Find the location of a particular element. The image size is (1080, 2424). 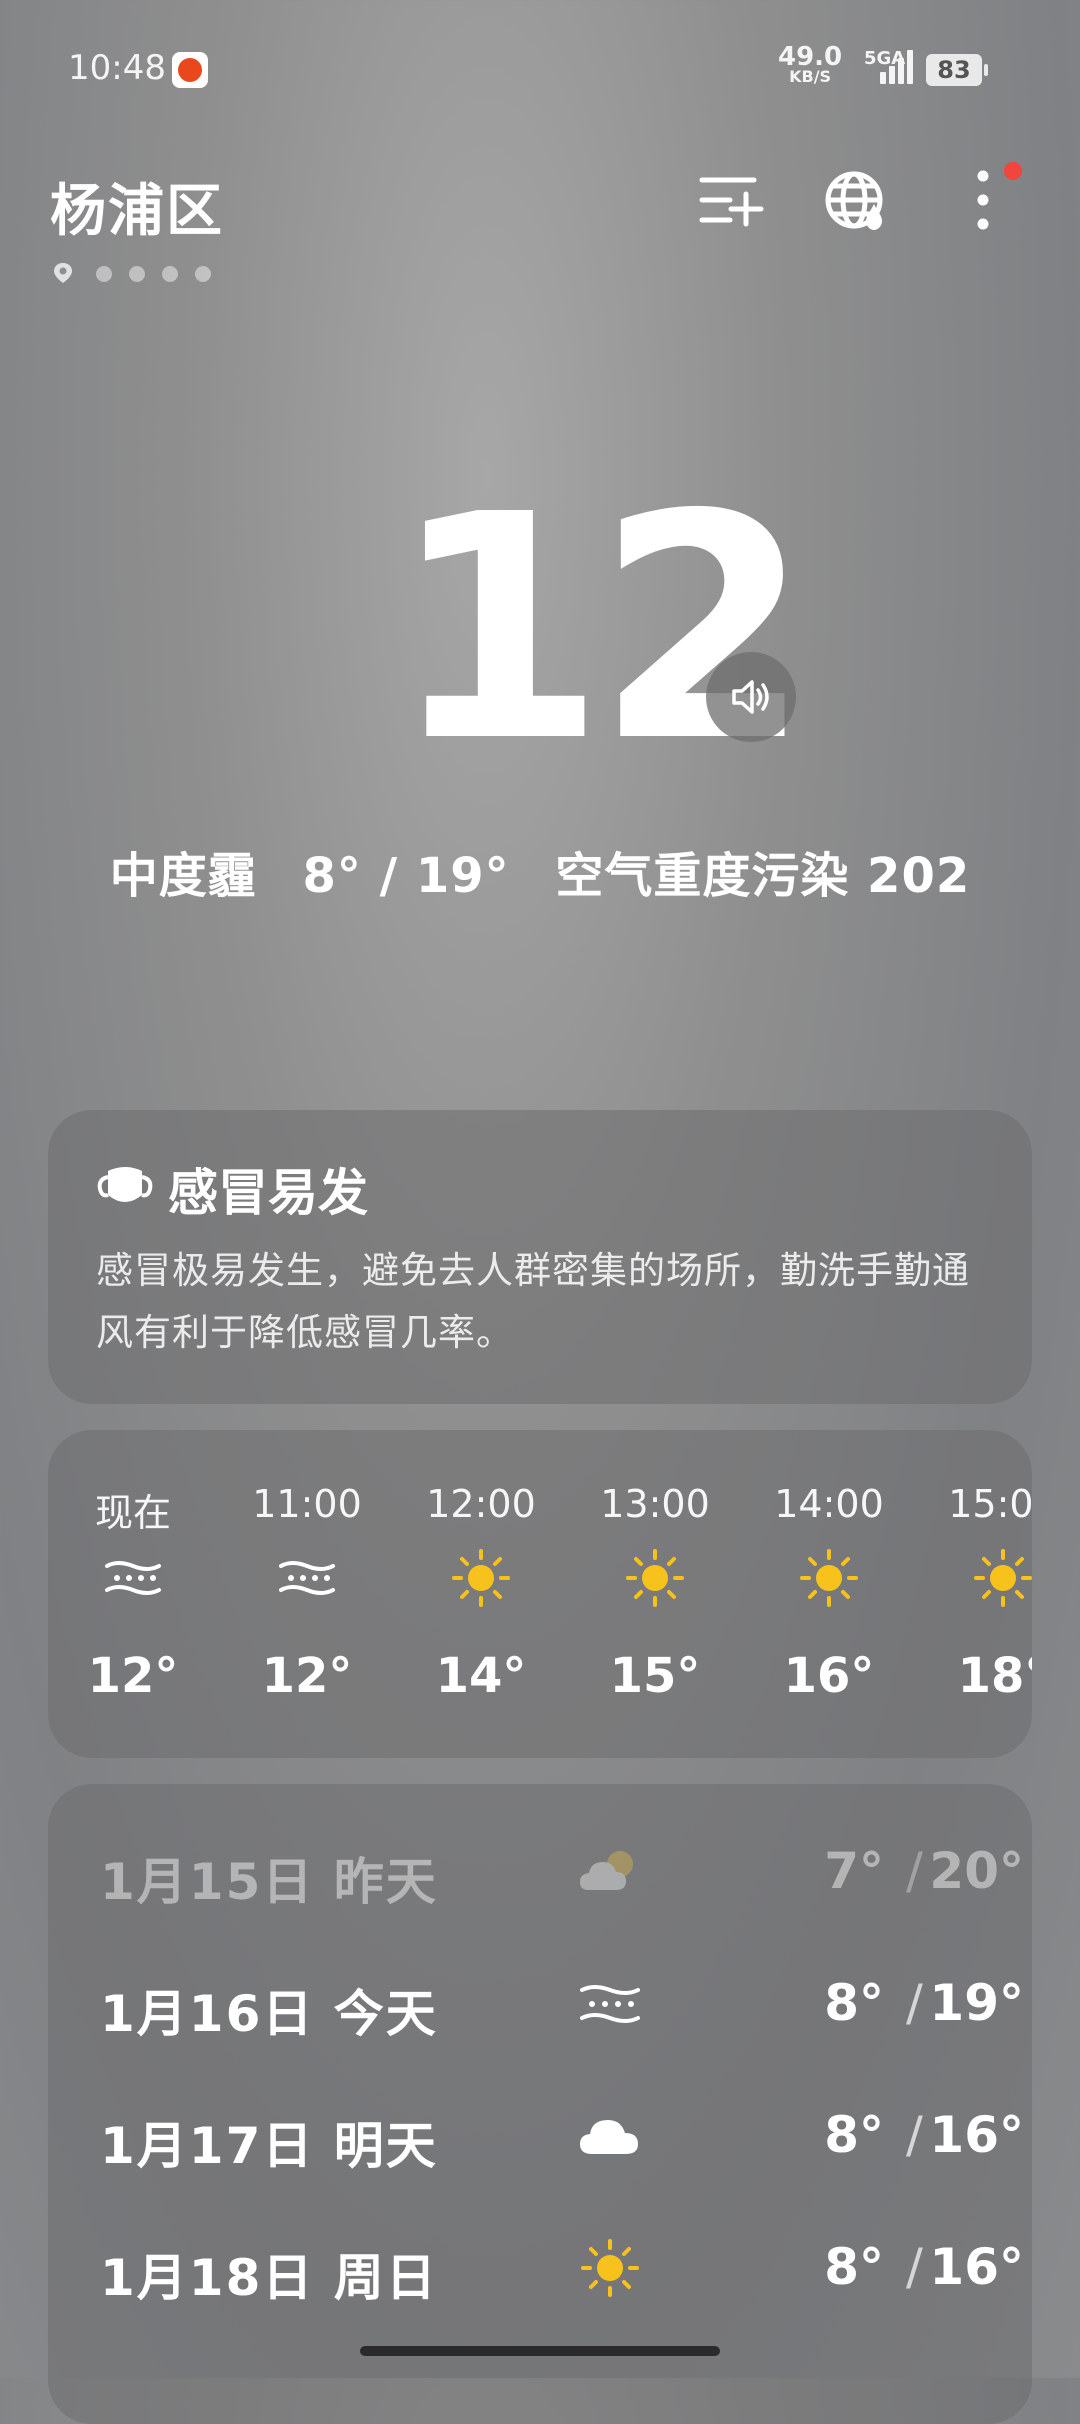

hour-temperature: 15° is located at coordinates (655, 1676).